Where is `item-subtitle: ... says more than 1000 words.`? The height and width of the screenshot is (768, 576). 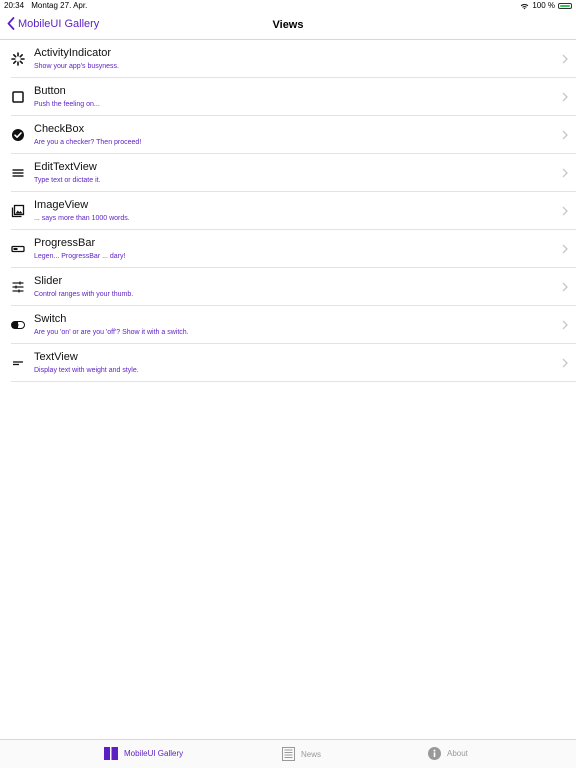 item-subtitle: ... says more than 1000 words. is located at coordinates (82, 218).